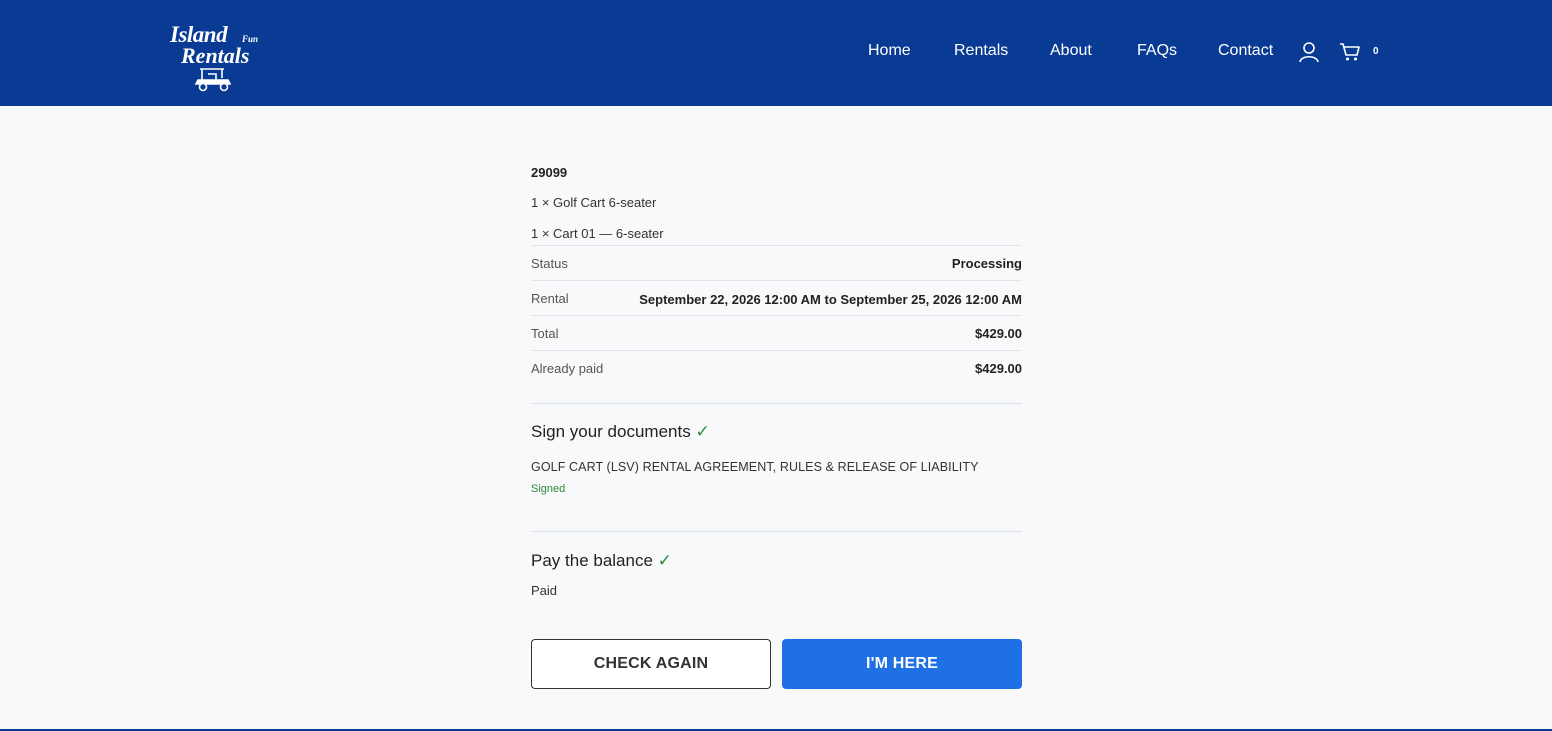  Describe the element at coordinates (981, 51) in the screenshot. I see `nav-rentals: Rentals` at that location.